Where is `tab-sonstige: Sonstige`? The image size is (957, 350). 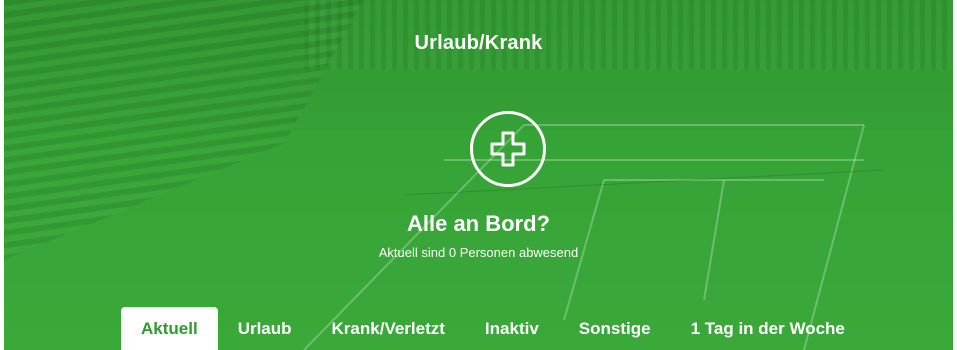
tab-sonstige: Sonstige is located at coordinates (615, 328).